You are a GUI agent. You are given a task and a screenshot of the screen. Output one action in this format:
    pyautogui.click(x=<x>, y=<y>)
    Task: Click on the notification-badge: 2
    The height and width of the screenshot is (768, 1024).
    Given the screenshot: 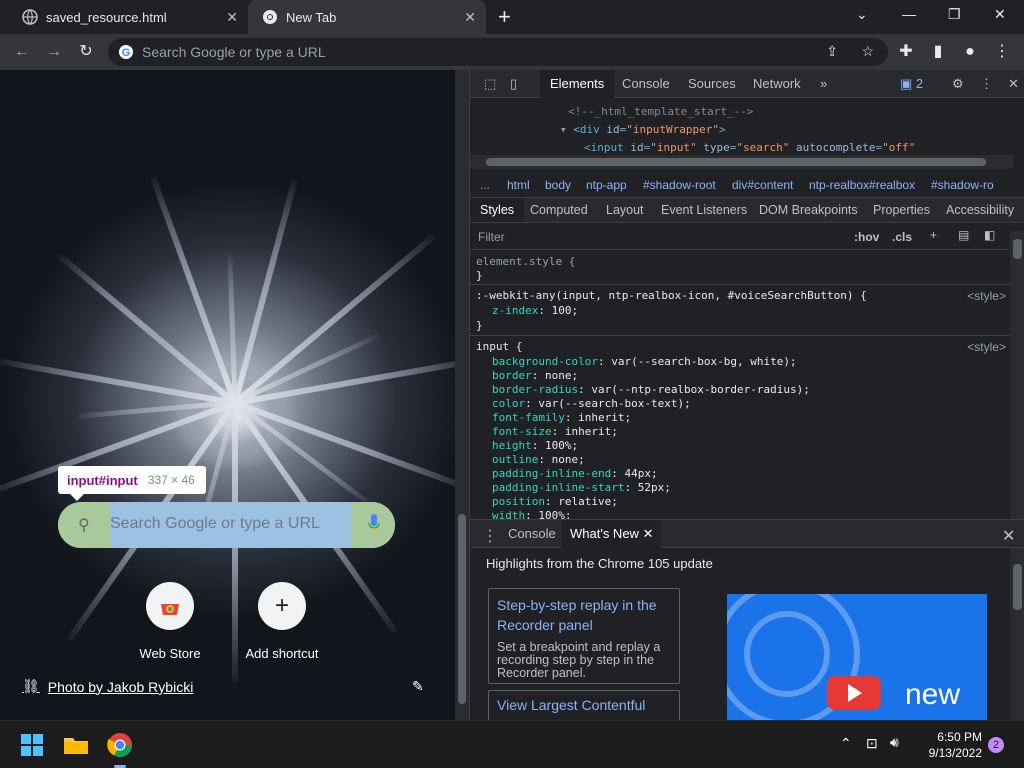 What is the action you would take?
    pyautogui.click(x=996, y=745)
    